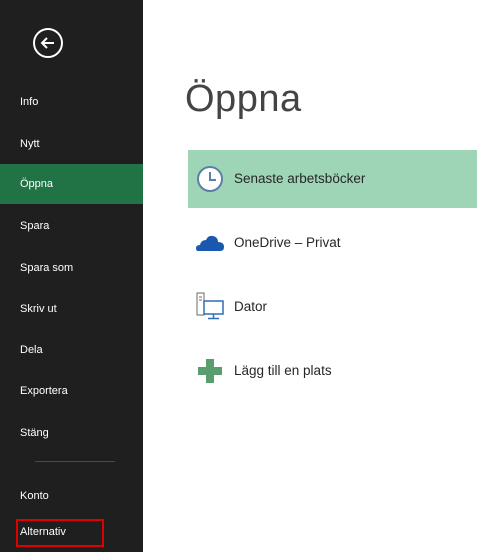 The height and width of the screenshot is (552, 477). What do you see at coordinates (75, 461) in the screenshot?
I see `sidebar-separator` at bounding box center [75, 461].